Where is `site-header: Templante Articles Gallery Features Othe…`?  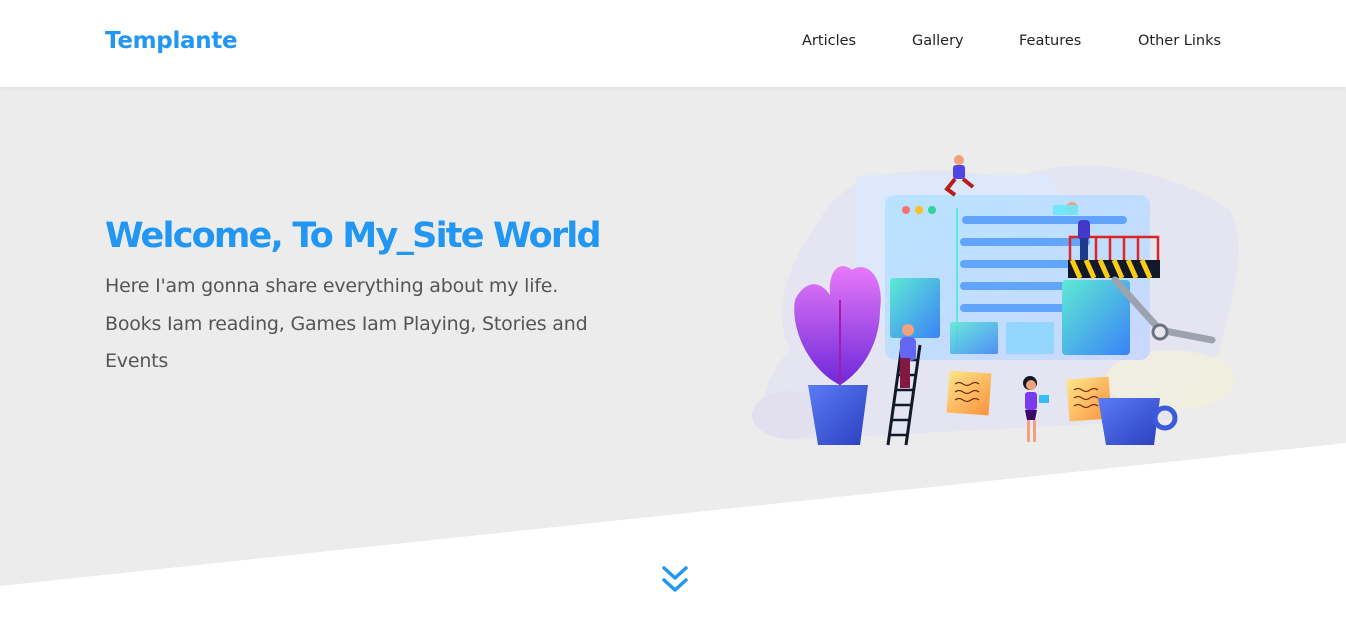 site-header: Templante Articles Gallery Features Othe… is located at coordinates (673, 43).